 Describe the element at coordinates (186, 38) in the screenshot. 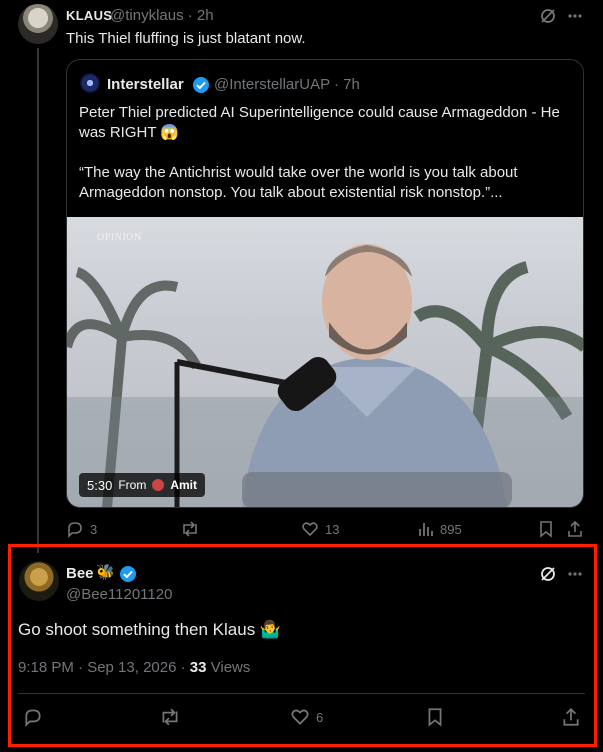

I see `tweet-text: This Thiel fluffing is just blatant now.` at that location.